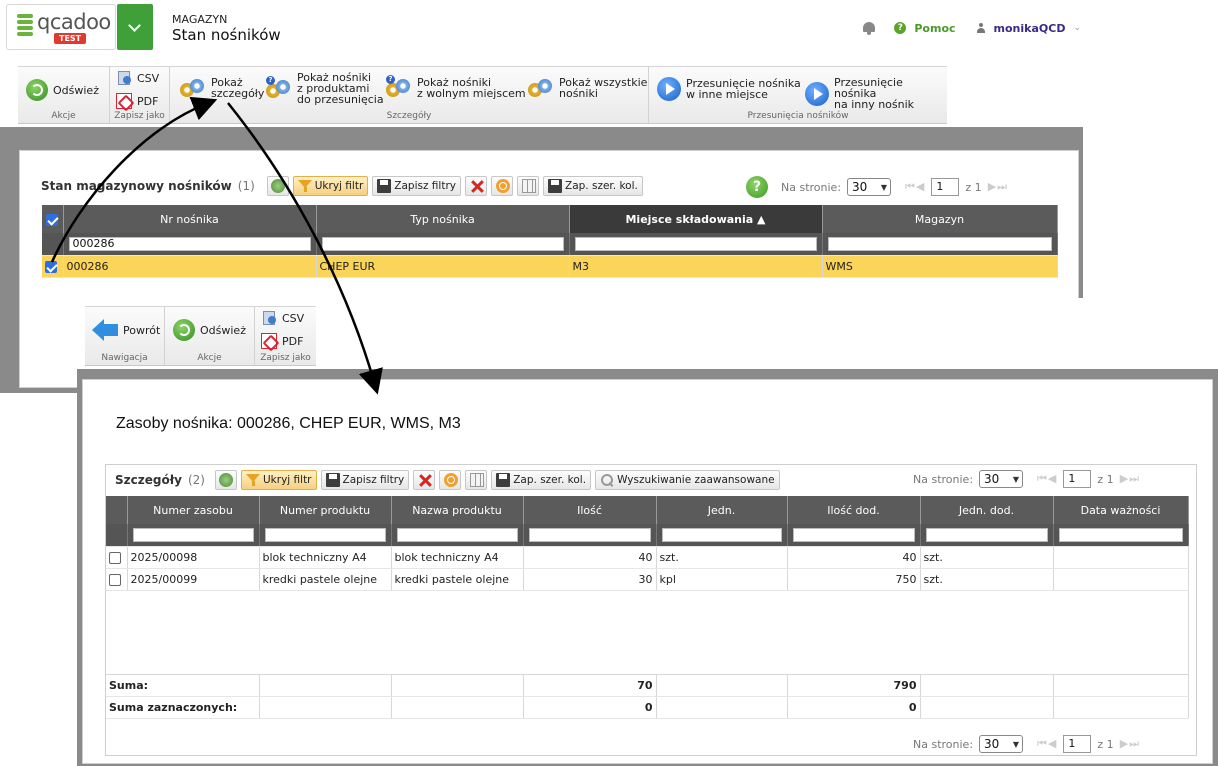 Image resolution: width=1218 pixels, height=766 pixels. What do you see at coordinates (134, 179) in the screenshot?
I see `arrow-checkbox-to-details` at bounding box center [134, 179].